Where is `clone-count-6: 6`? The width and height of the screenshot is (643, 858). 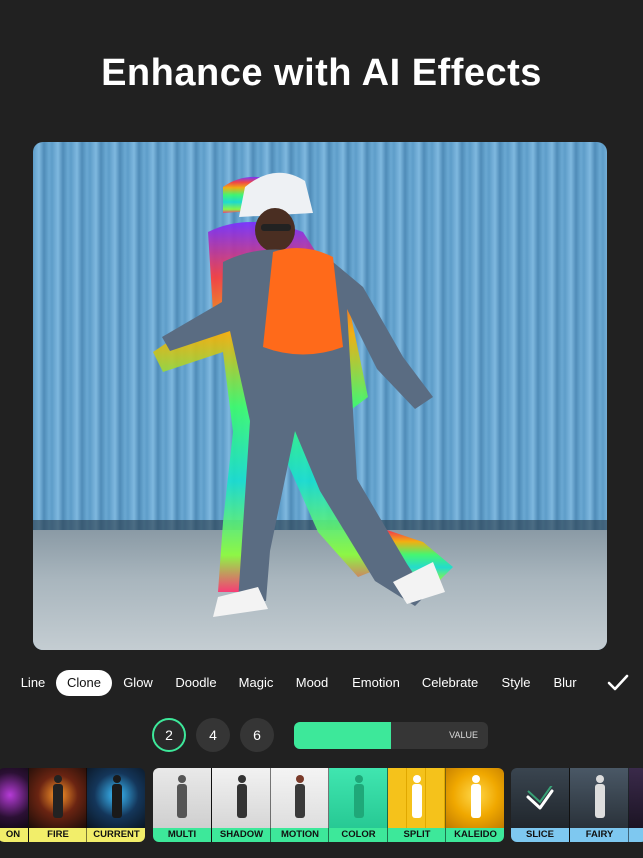 clone-count-6: 6 is located at coordinates (257, 735).